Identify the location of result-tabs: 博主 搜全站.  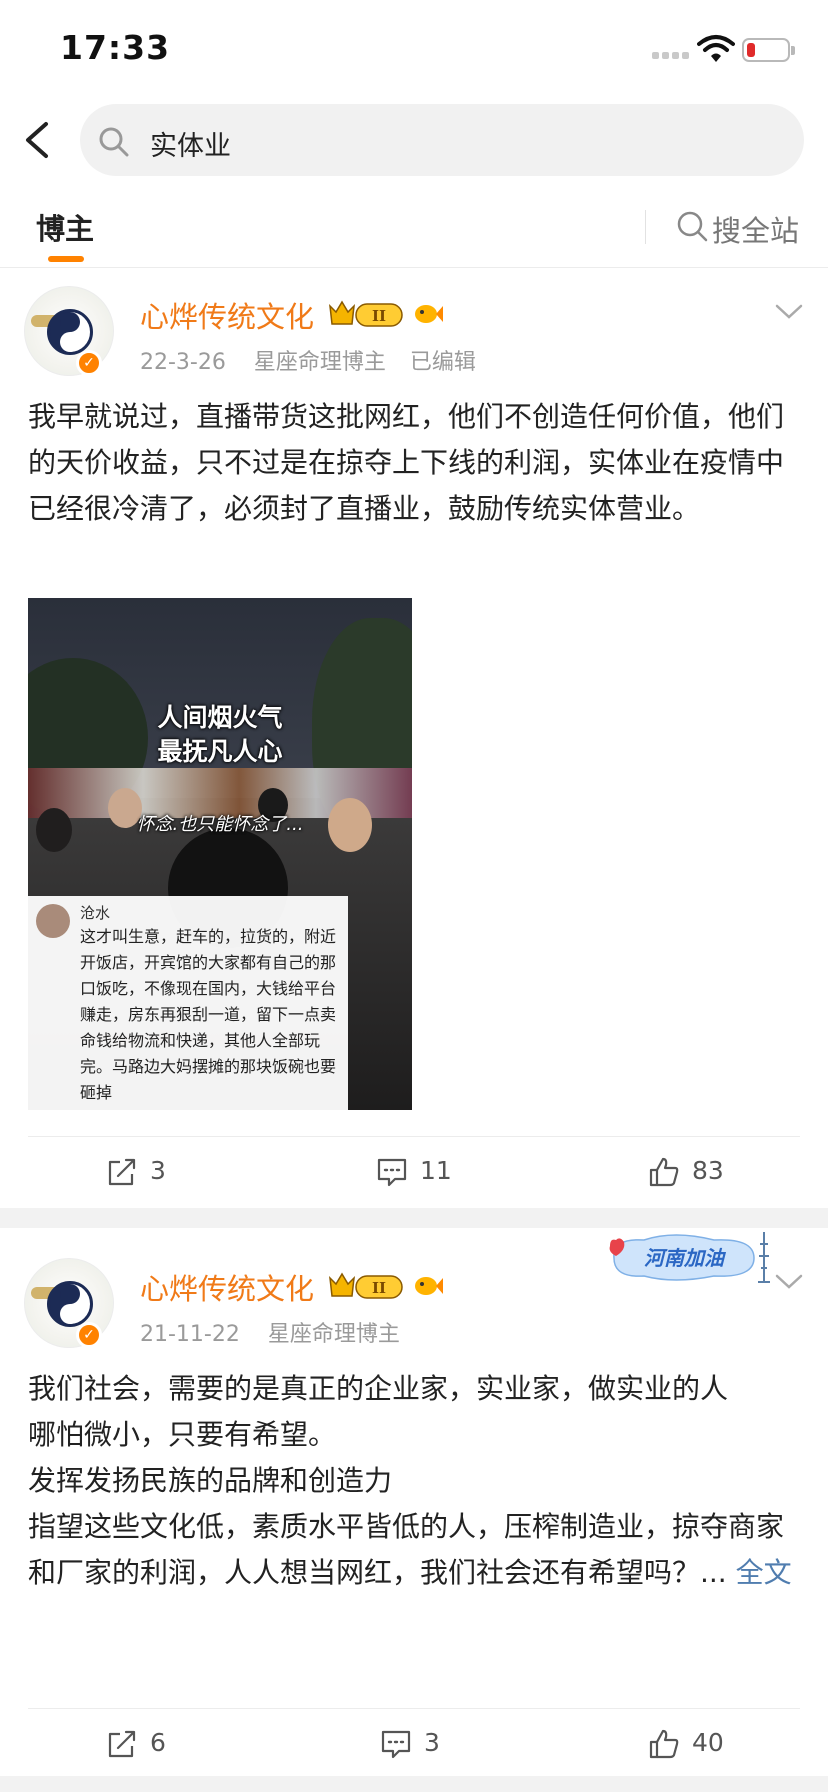
(414, 229).